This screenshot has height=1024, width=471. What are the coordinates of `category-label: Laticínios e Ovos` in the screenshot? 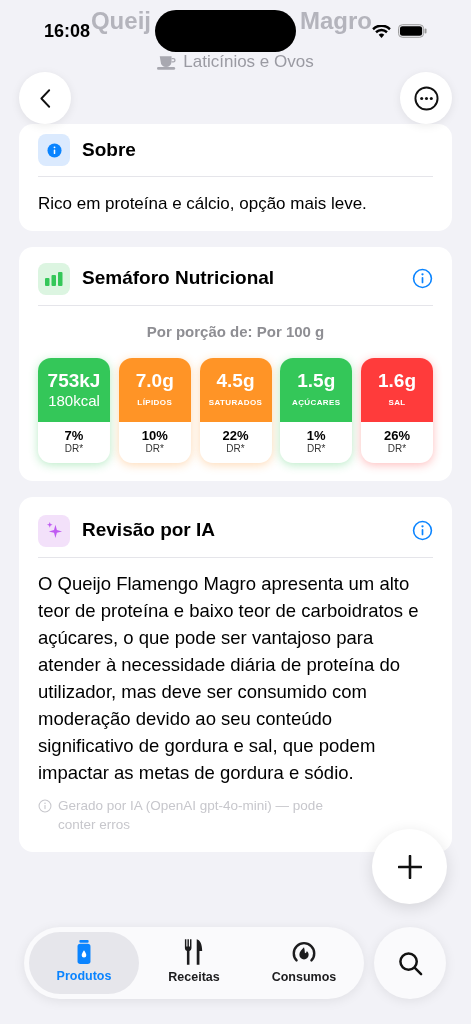 It's located at (248, 62).